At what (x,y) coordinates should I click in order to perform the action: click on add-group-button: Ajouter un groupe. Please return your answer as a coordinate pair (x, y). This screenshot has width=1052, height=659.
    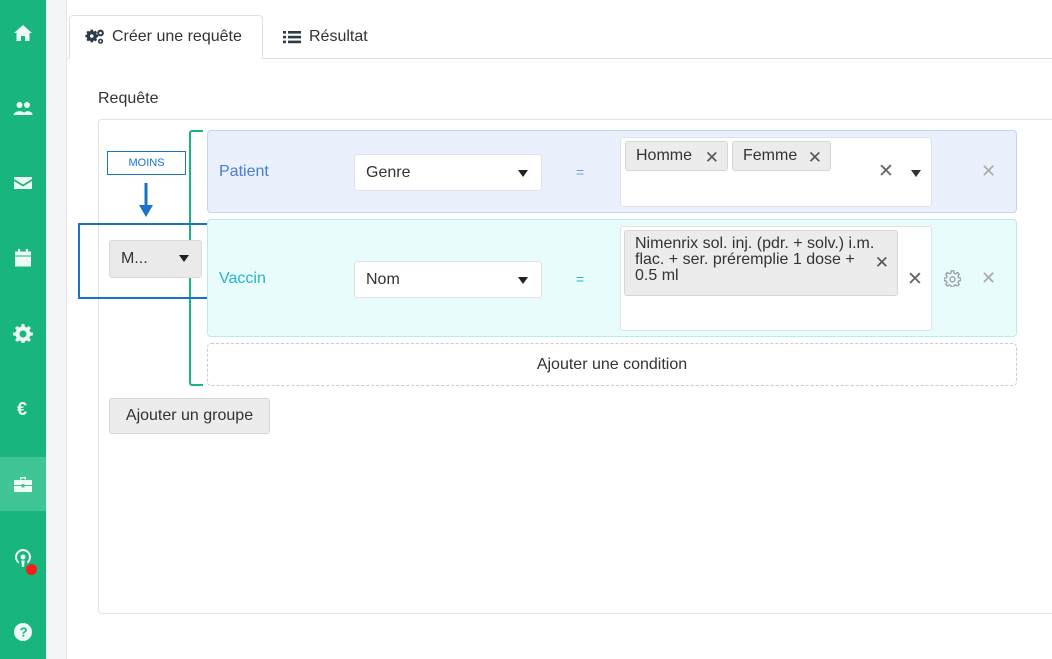
    Looking at the image, I should click on (189, 416).